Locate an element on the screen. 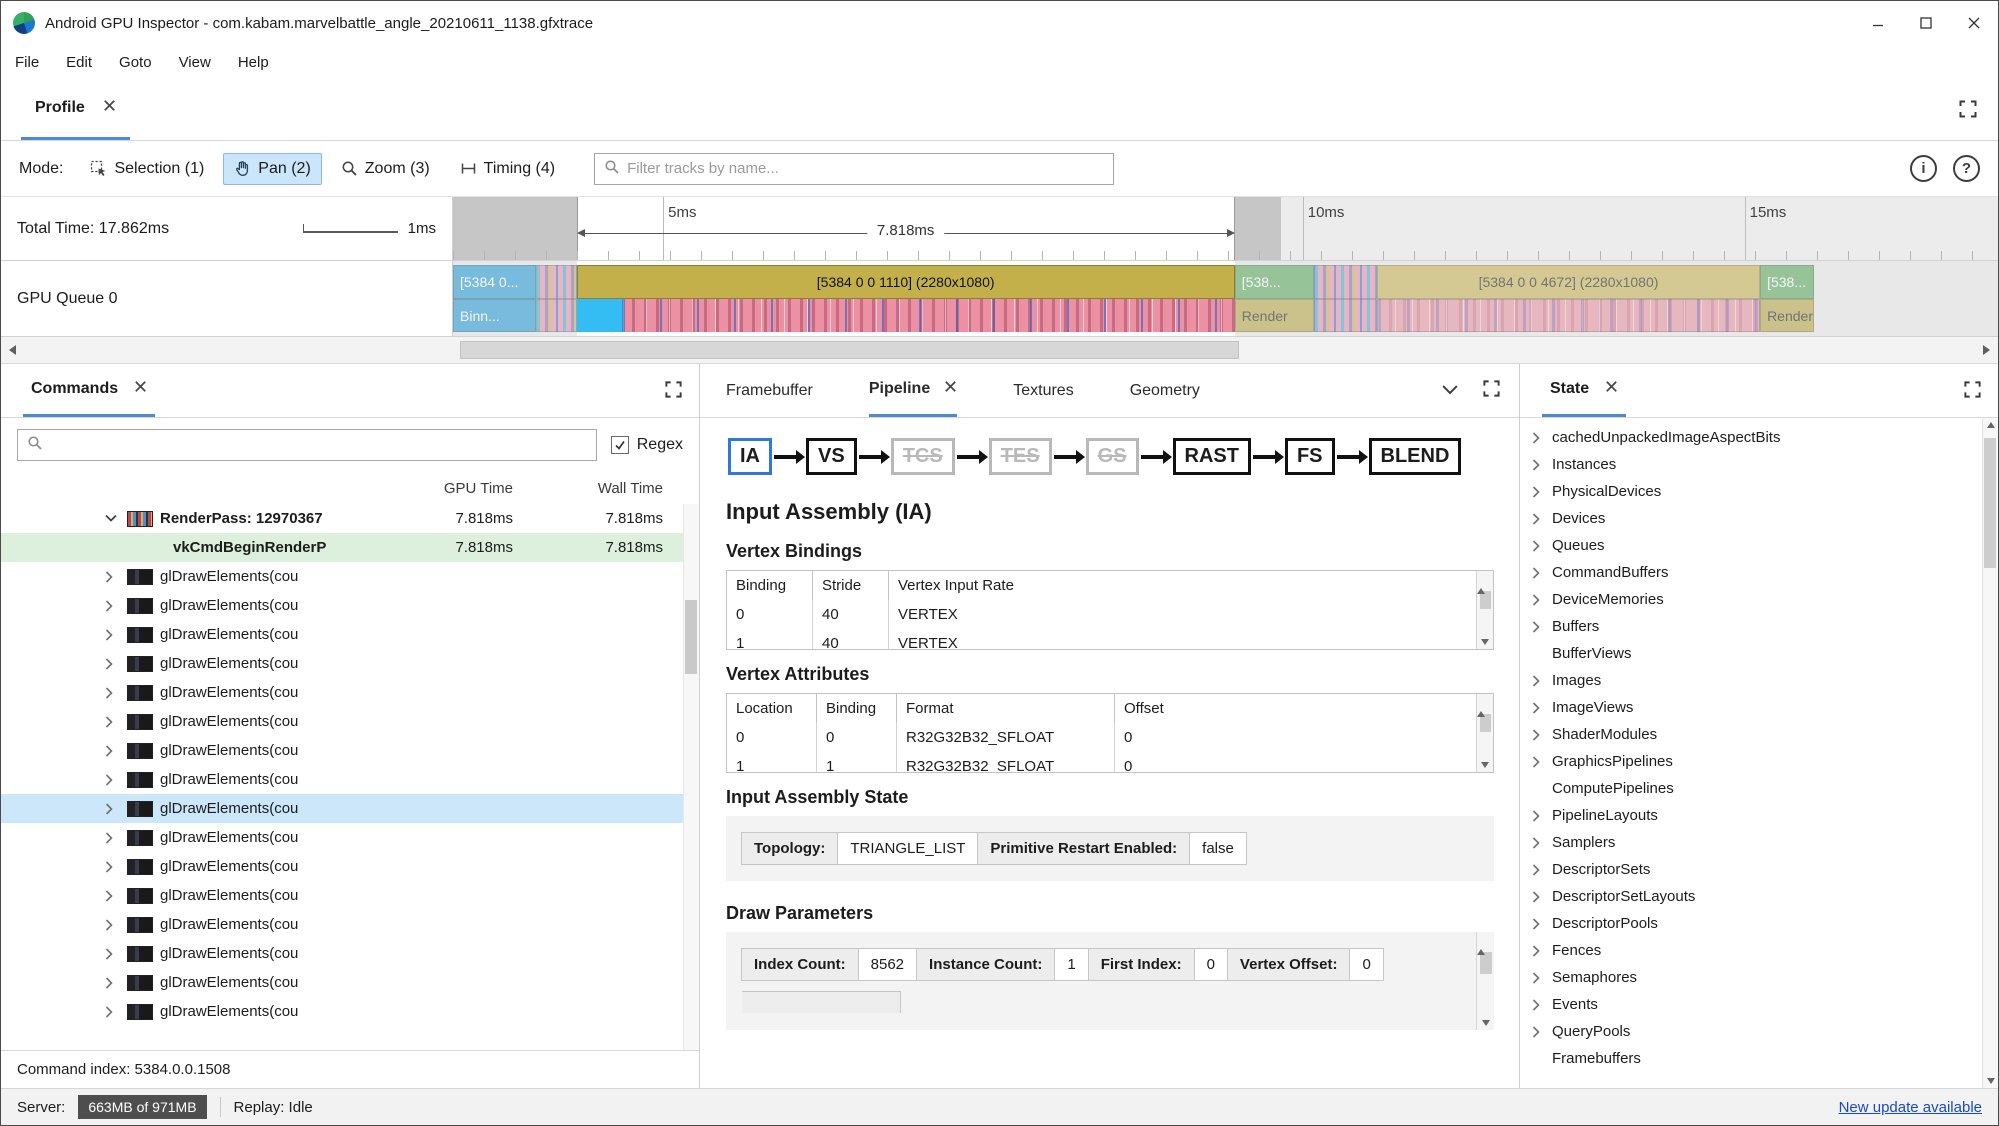 Image resolution: width=1999 pixels, height=1126 pixels. commands-scrollbar is located at coordinates (691, 777).